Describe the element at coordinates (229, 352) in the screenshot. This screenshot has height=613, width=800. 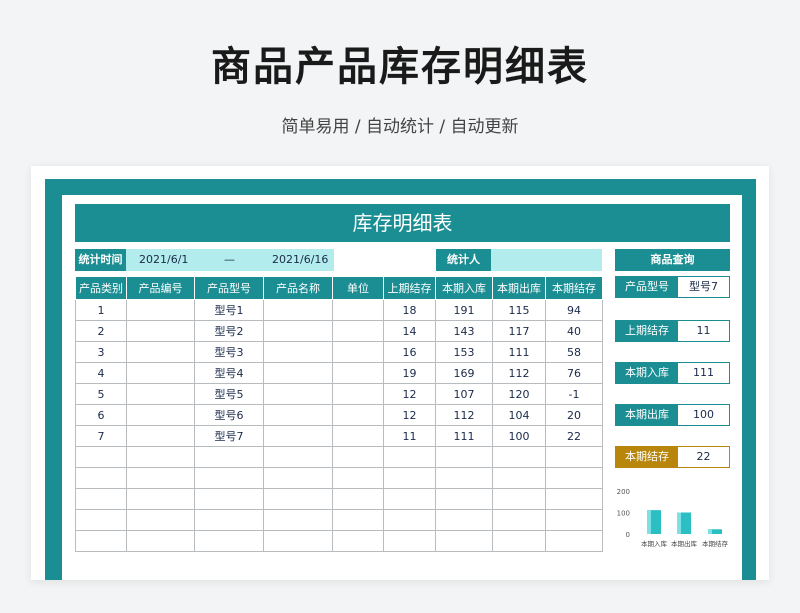
I see `table-cell: 型号3` at that location.